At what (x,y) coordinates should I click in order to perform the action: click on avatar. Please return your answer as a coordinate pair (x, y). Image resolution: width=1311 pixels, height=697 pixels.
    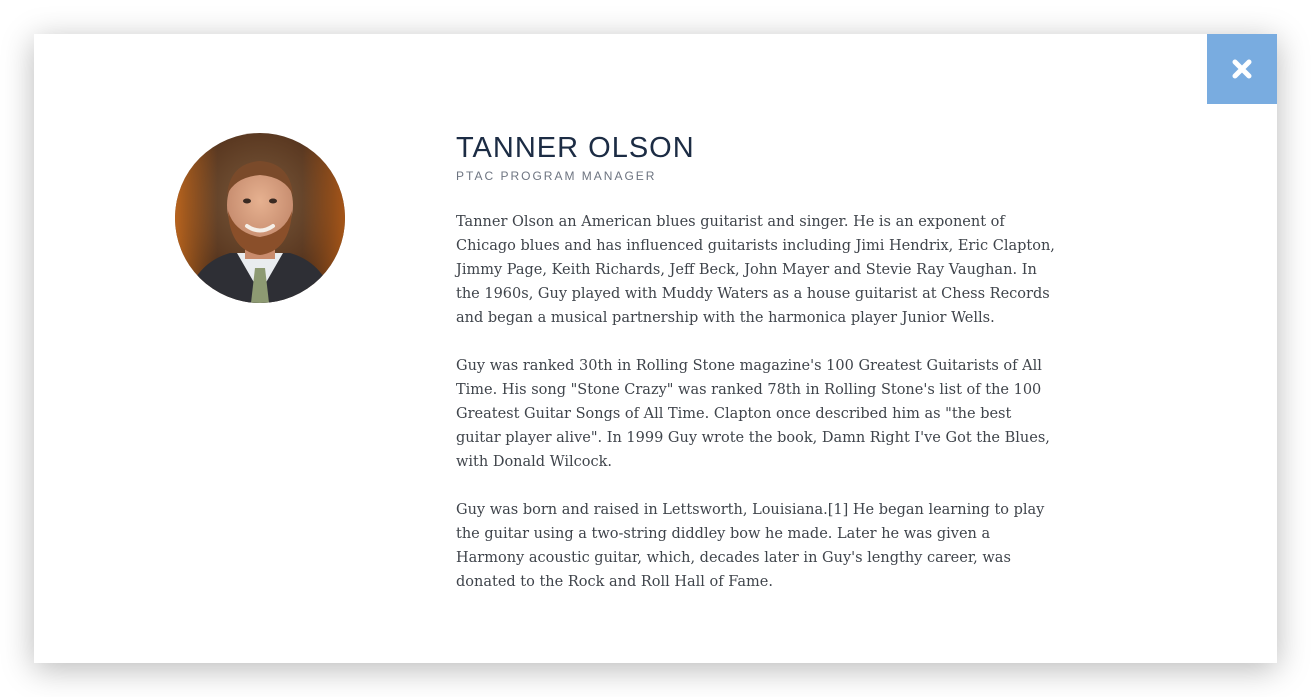
    Looking at the image, I should click on (260, 218).